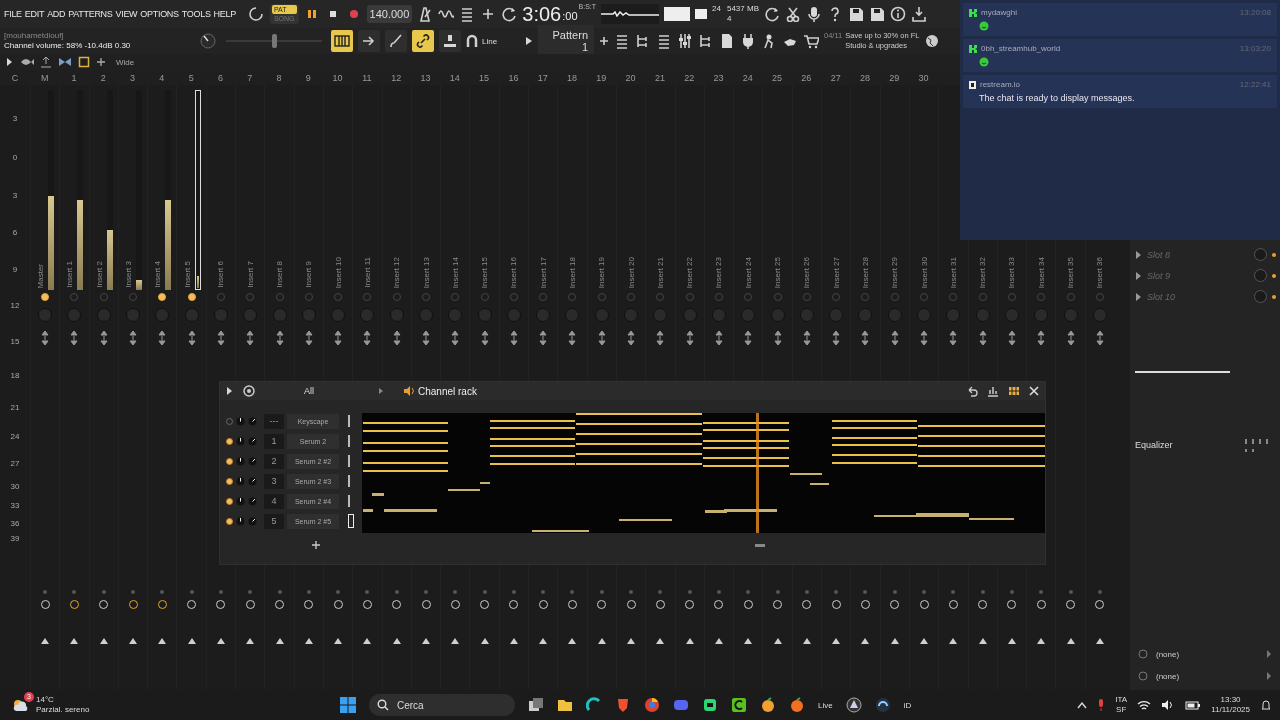  I want to click on track-name: Insert 8, so click(279, 274).